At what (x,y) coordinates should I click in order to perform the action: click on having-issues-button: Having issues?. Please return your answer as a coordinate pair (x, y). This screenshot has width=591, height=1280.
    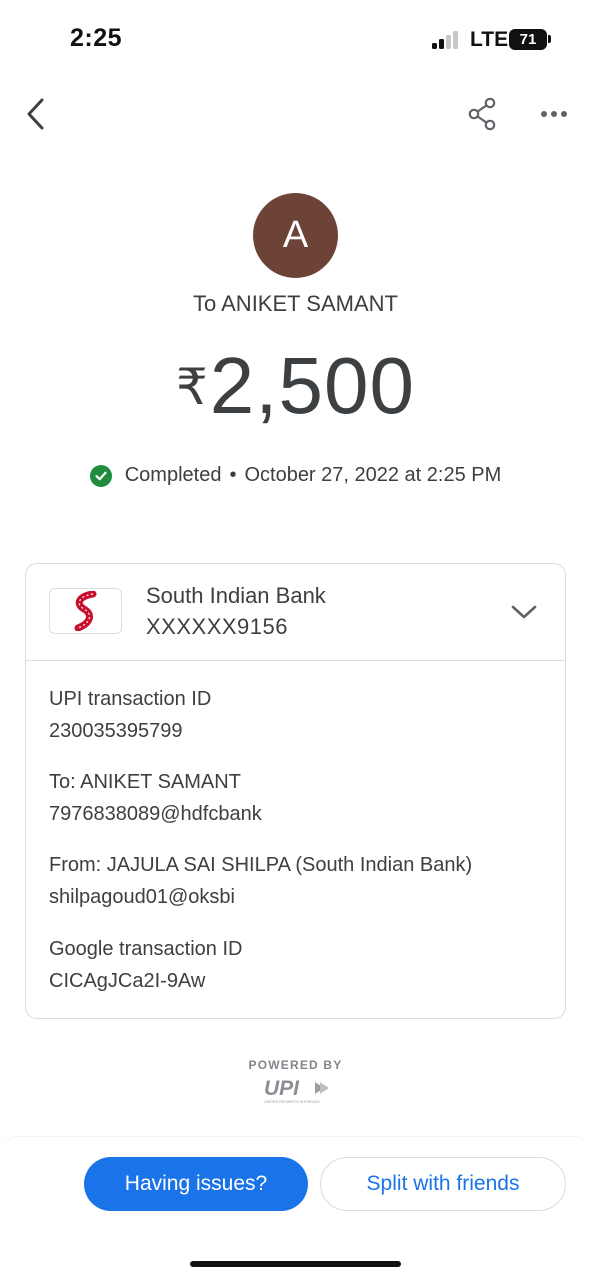
    Looking at the image, I should click on (196, 1184).